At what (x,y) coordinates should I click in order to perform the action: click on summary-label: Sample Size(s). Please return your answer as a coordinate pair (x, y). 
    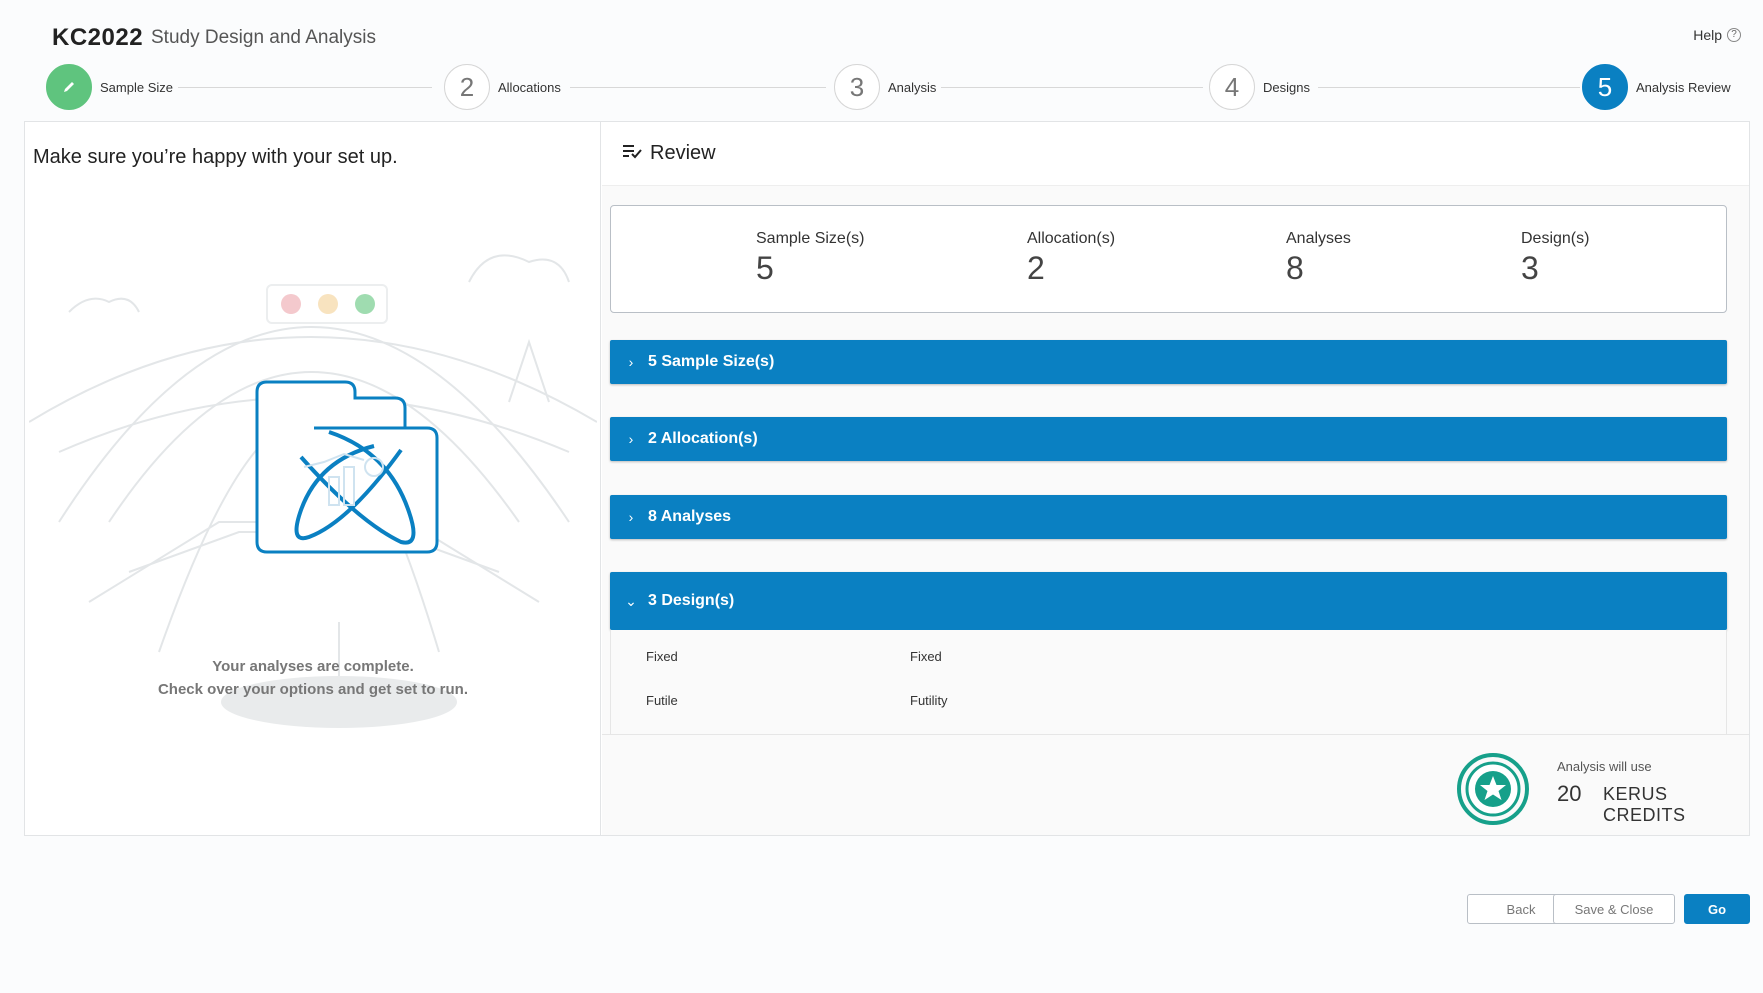
    Looking at the image, I should click on (810, 238).